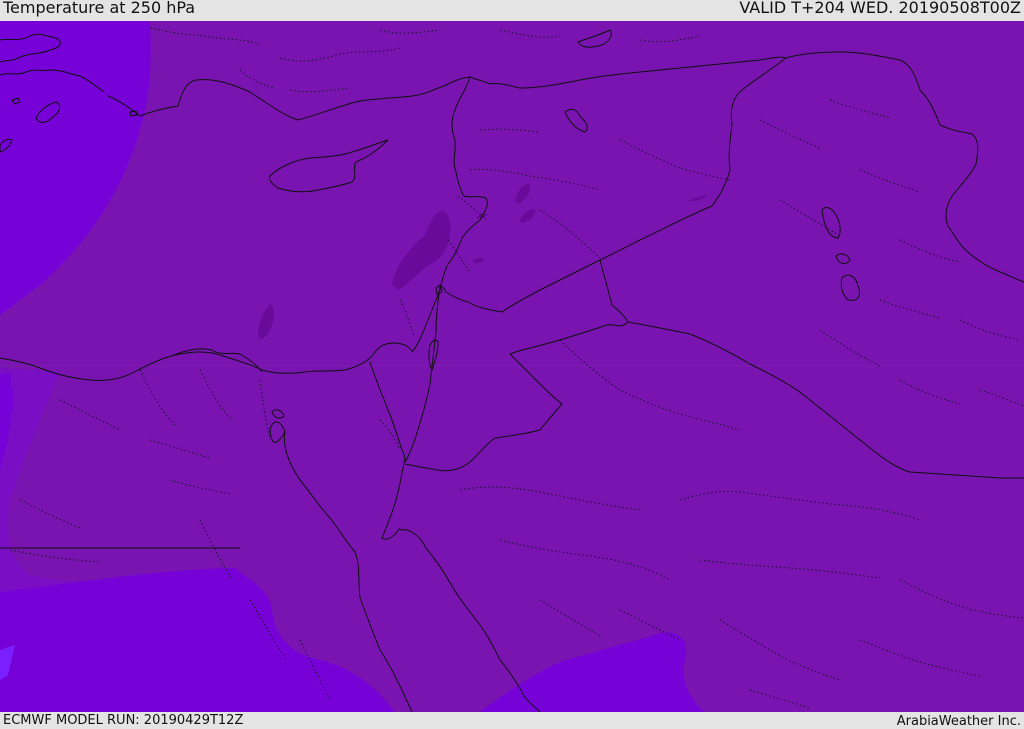 The image size is (1024, 729). What do you see at coordinates (123, 720) in the screenshot?
I see `model-run-label: ECMWF MODEL RUN: 20190429T12Z` at bounding box center [123, 720].